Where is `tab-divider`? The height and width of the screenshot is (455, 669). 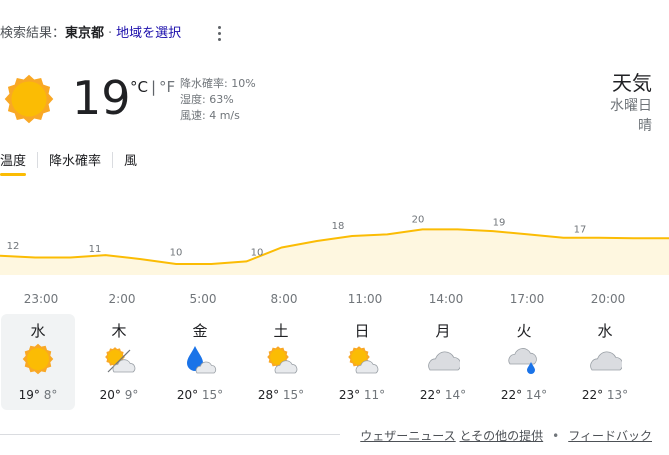 tab-divider is located at coordinates (38, 160).